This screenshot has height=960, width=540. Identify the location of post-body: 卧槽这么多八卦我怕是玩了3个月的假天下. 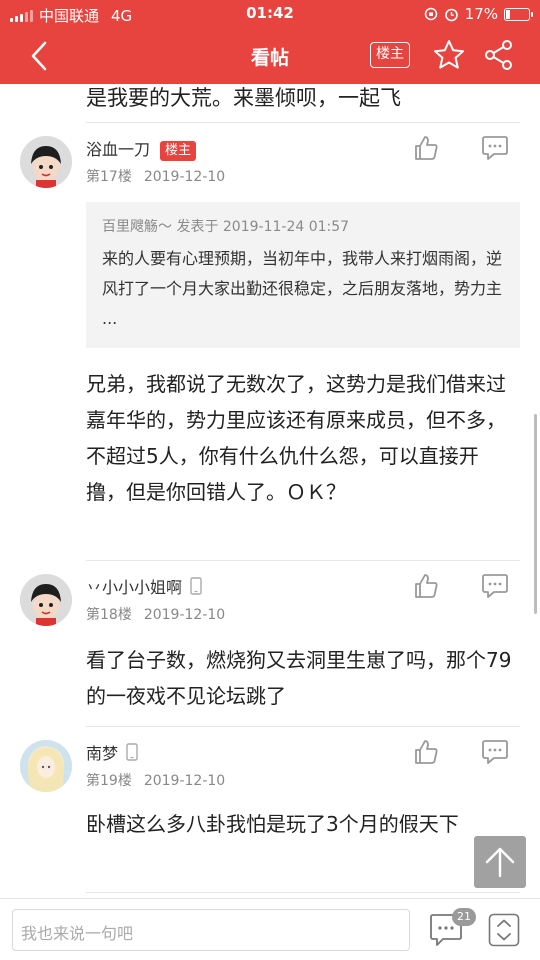
(272, 824).